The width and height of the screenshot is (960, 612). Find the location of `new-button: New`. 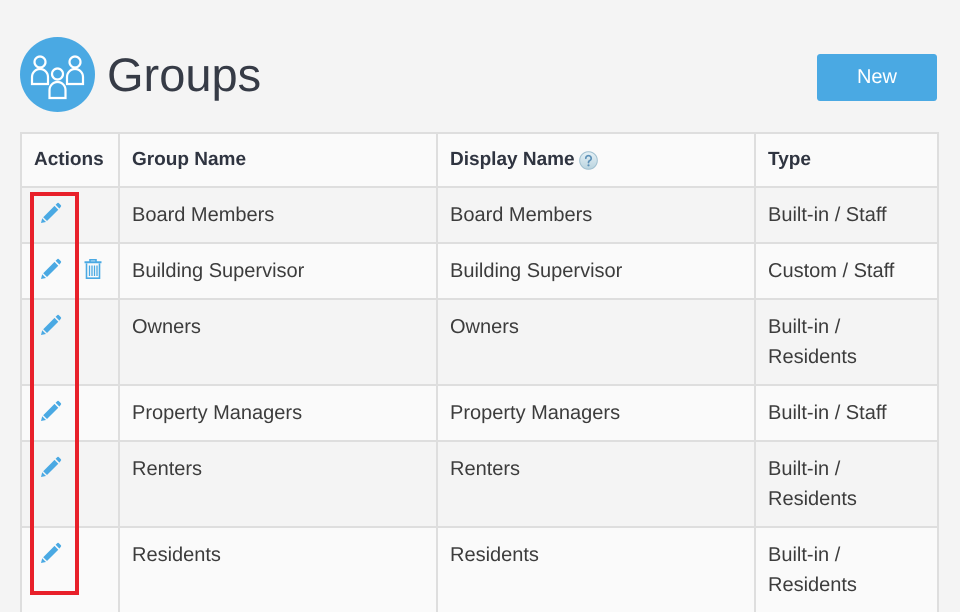

new-button: New is located at coordinates (877, 77).